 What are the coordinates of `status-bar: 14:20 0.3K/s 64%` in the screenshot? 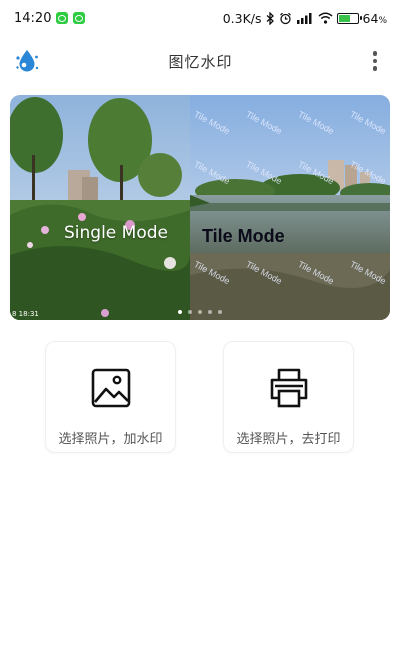 It's located at (200, 18).